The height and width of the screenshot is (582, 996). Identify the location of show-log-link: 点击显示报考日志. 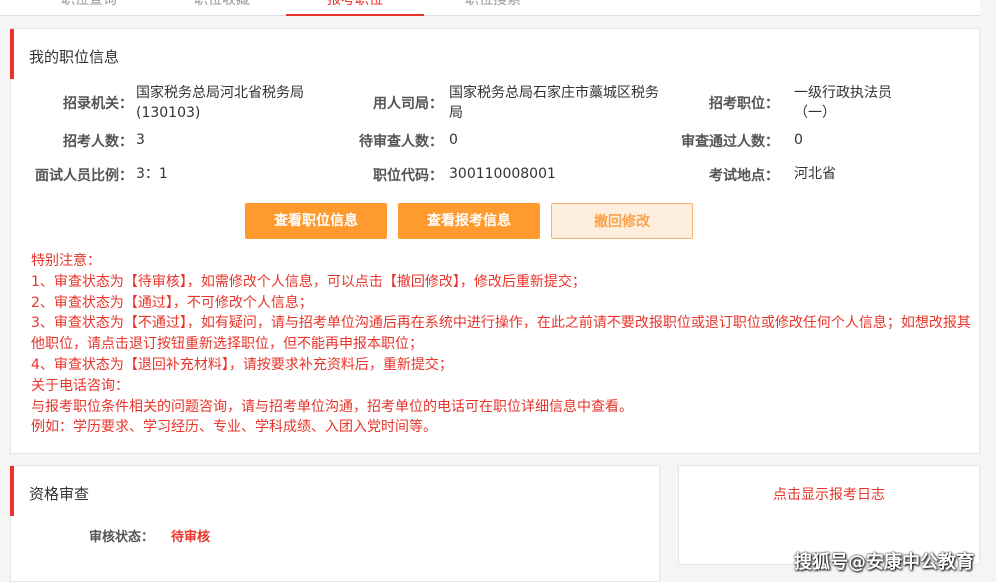
(829, 494).